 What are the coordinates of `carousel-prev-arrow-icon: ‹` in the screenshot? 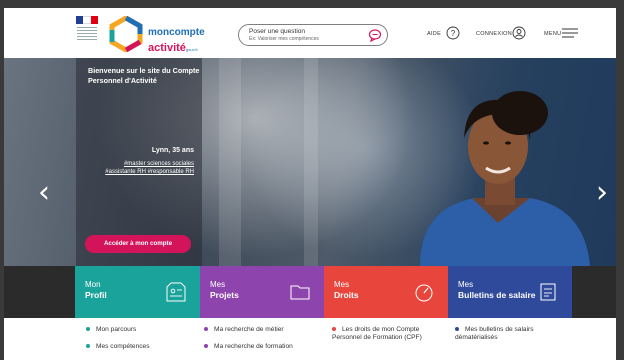 It's located at (44, 193).